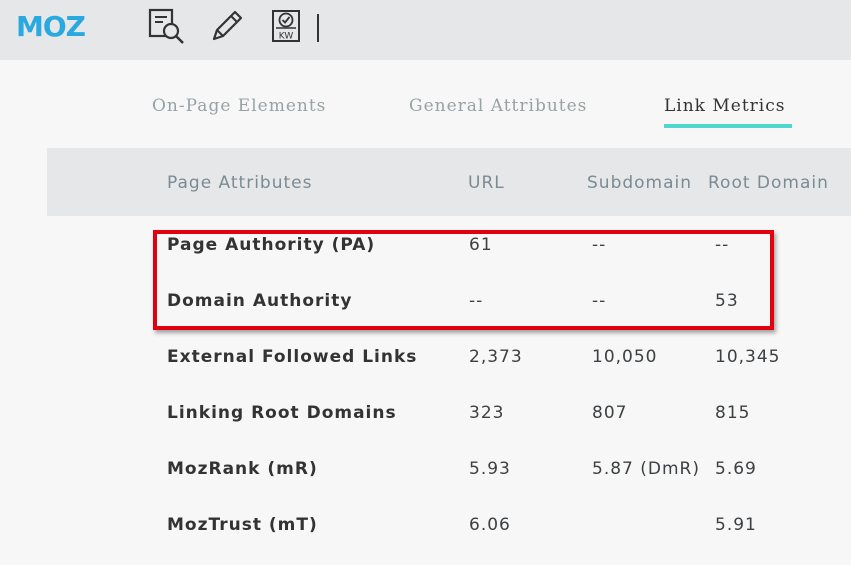 The height and width of the screenshot is (565, 851). I want to click on row-label: External Followed Links, so click(292, 357).